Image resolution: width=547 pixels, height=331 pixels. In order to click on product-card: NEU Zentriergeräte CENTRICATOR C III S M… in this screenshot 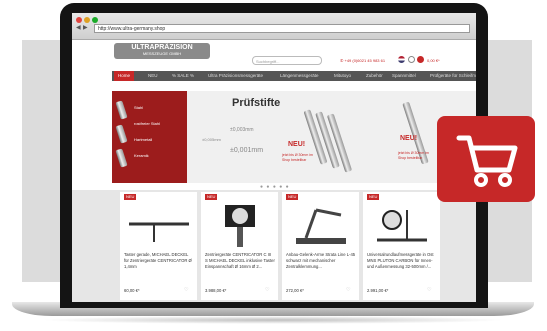, I will do `click(239, 246)`.